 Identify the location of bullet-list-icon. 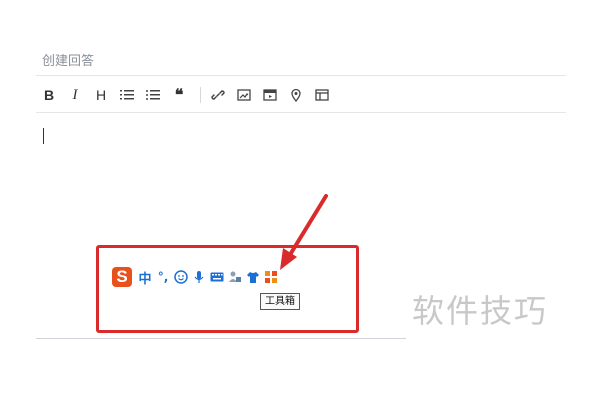
(153, 95).